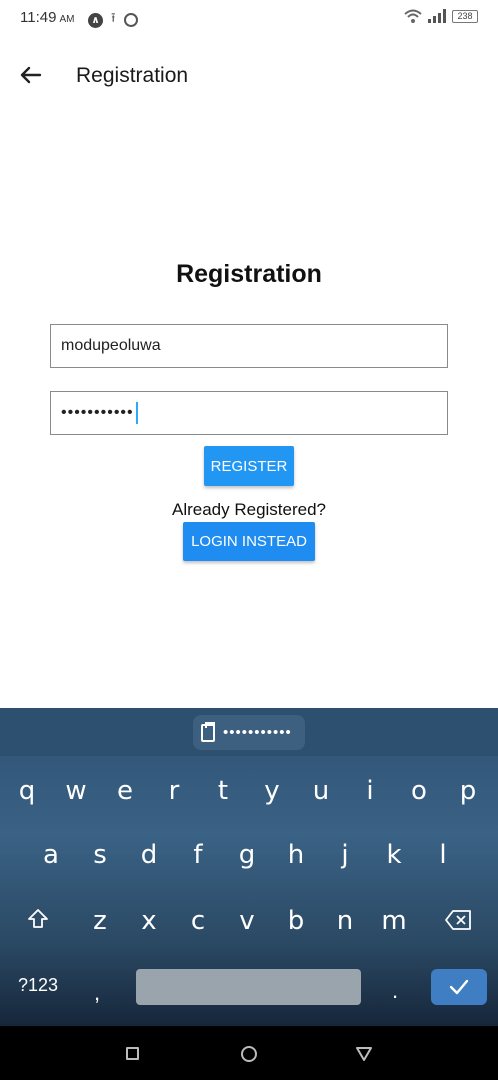 The height and width of the screenshot is (1080, 498). Describe the element at coordinates (38, 17) in the screenshot. I see `status-time-value: 11:49` at that location.